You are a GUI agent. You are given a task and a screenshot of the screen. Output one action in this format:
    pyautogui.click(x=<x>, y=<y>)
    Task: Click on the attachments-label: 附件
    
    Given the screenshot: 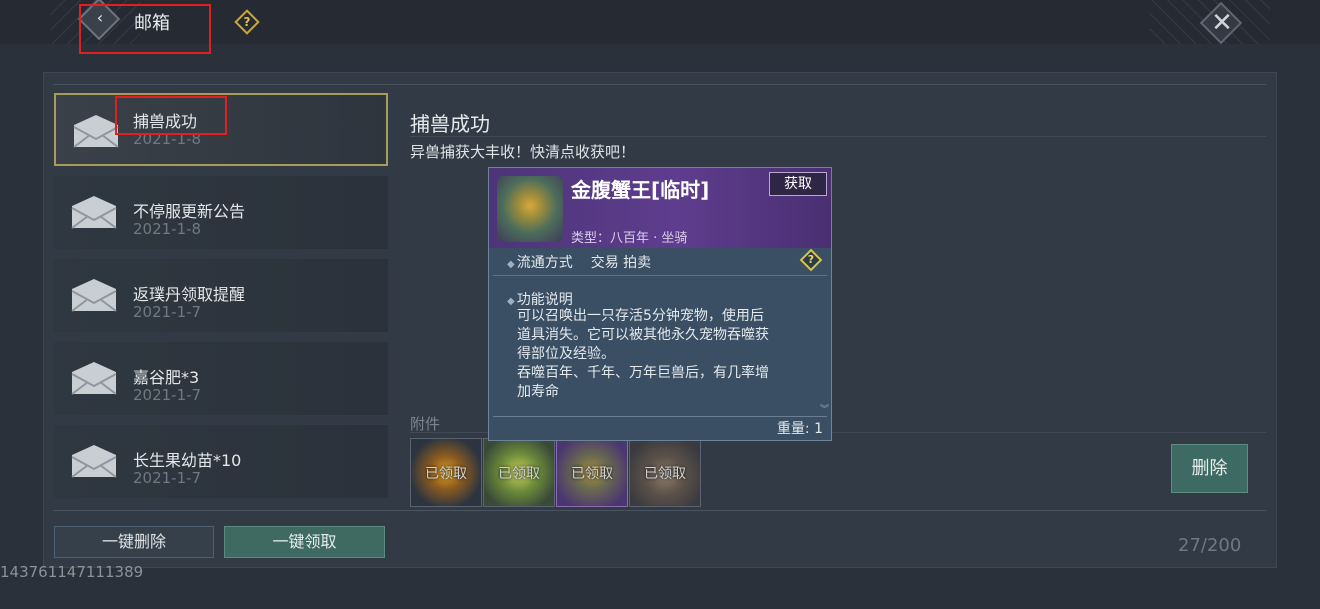 What is the action you would take?
    pyautogui.click(x=425, y=424)
    